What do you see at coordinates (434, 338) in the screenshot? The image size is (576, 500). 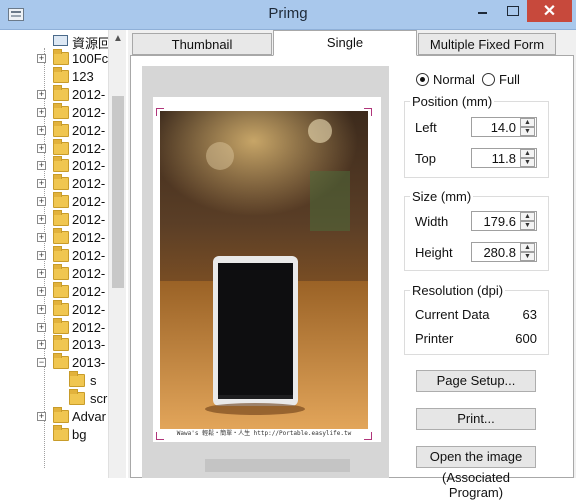 I see `printer-label: Printer` at bounding box center [434, 338].